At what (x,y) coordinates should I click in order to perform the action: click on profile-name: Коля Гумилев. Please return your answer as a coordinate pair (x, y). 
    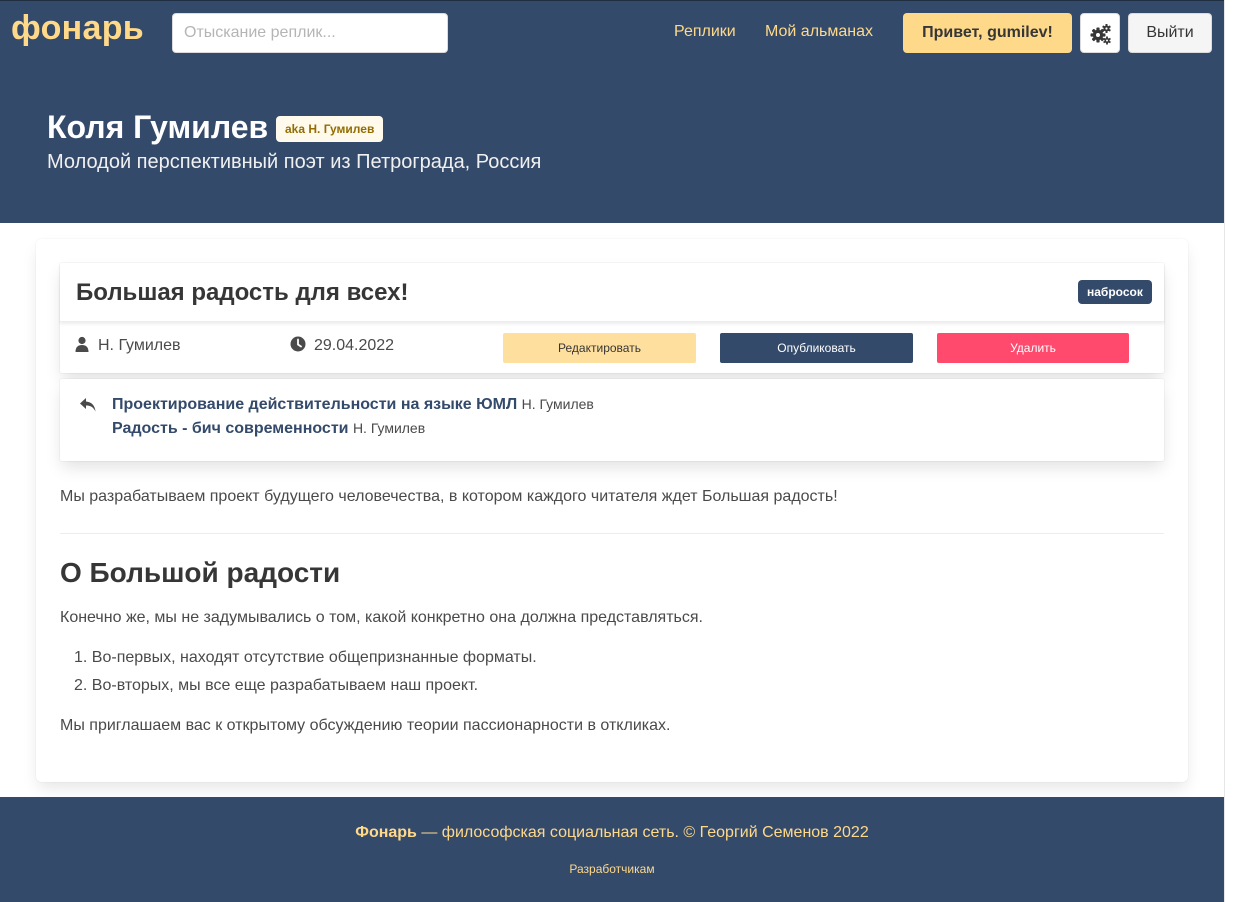
    Looking at the image, I should click on (158, 127).